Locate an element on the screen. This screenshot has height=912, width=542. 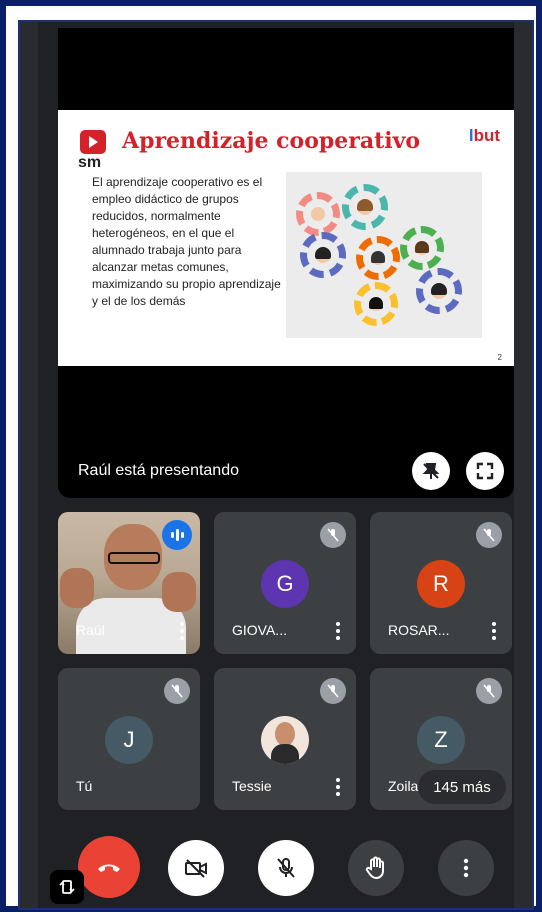
raise-hand-button is located at coordinates (376, 868).